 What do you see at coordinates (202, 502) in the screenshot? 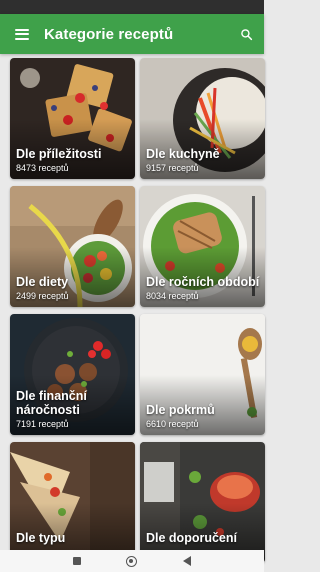
I see `category-card-recommended: Dle doporučení` at bounding box center [202, 502].